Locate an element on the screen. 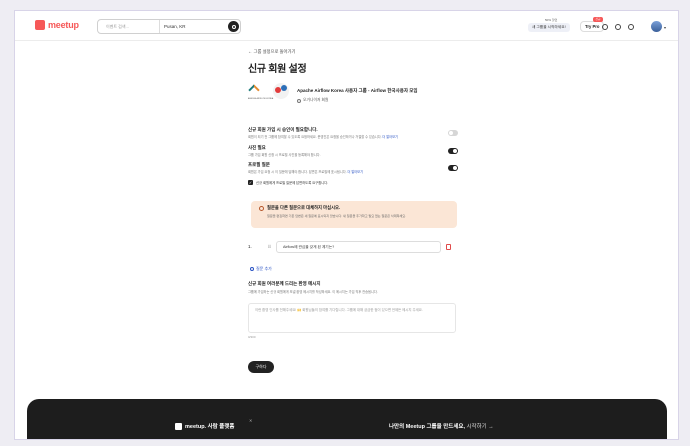  approval-title: 신규 회원 가입 시 승인이 필요합니다. is located at coordinates (283, 129).